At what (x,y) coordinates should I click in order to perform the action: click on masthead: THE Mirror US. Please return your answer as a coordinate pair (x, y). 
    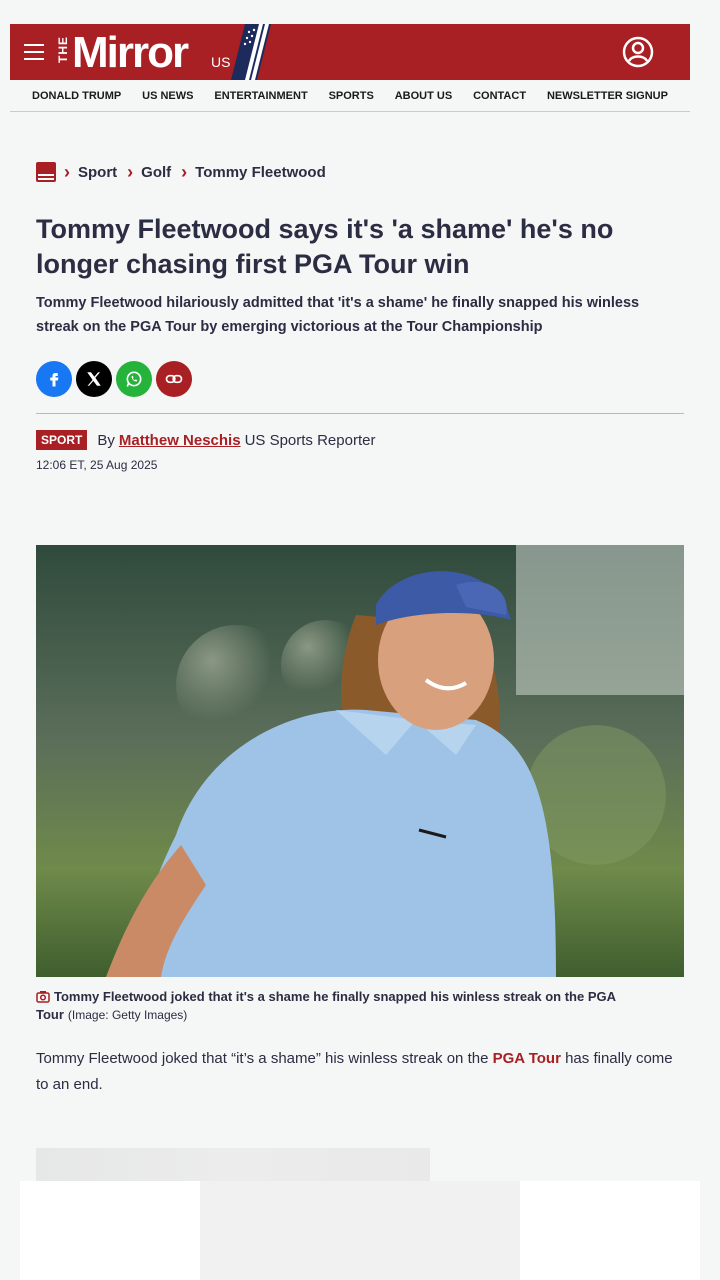
    Looking at the image, I should click on (350, 52).